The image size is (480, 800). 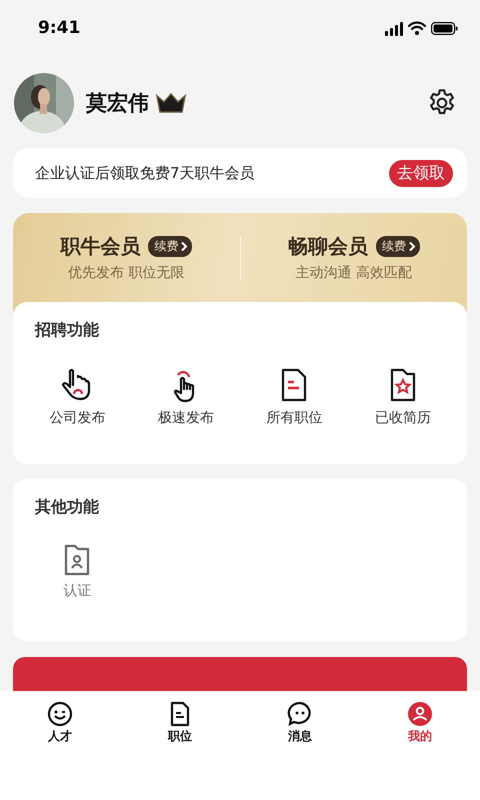 I want to click on profile-icon, so click(x=420, y=714).